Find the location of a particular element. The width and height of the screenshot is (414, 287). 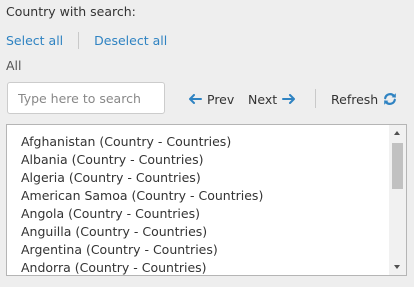

list-item: Albania (Country - Countries) is located at coordinates (142, 160).